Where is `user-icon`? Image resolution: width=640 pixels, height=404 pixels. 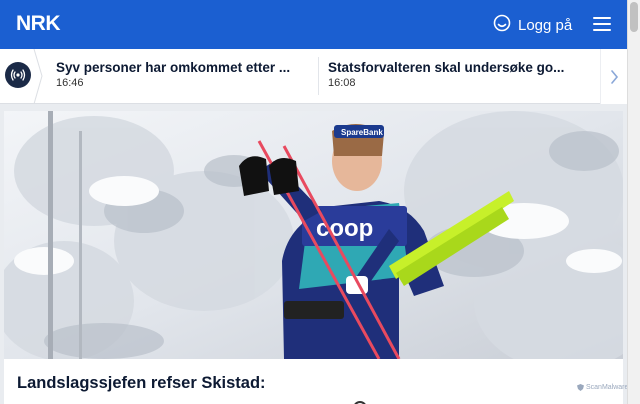 user-icon is located at coordinates (502, 25).